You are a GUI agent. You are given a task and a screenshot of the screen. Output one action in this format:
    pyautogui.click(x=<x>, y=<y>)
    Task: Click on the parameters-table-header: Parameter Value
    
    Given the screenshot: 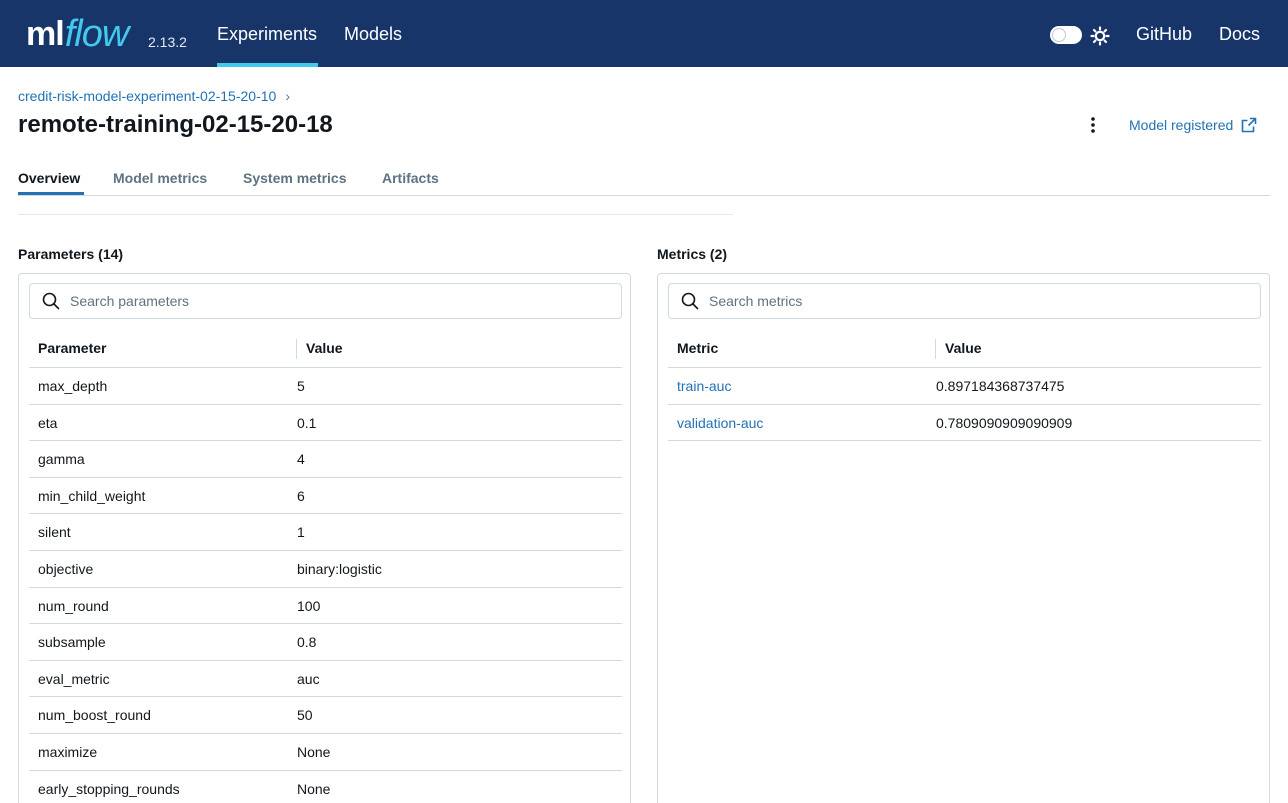 What is the action you would take?
    pyautogui.click(x=325, y=348)
    